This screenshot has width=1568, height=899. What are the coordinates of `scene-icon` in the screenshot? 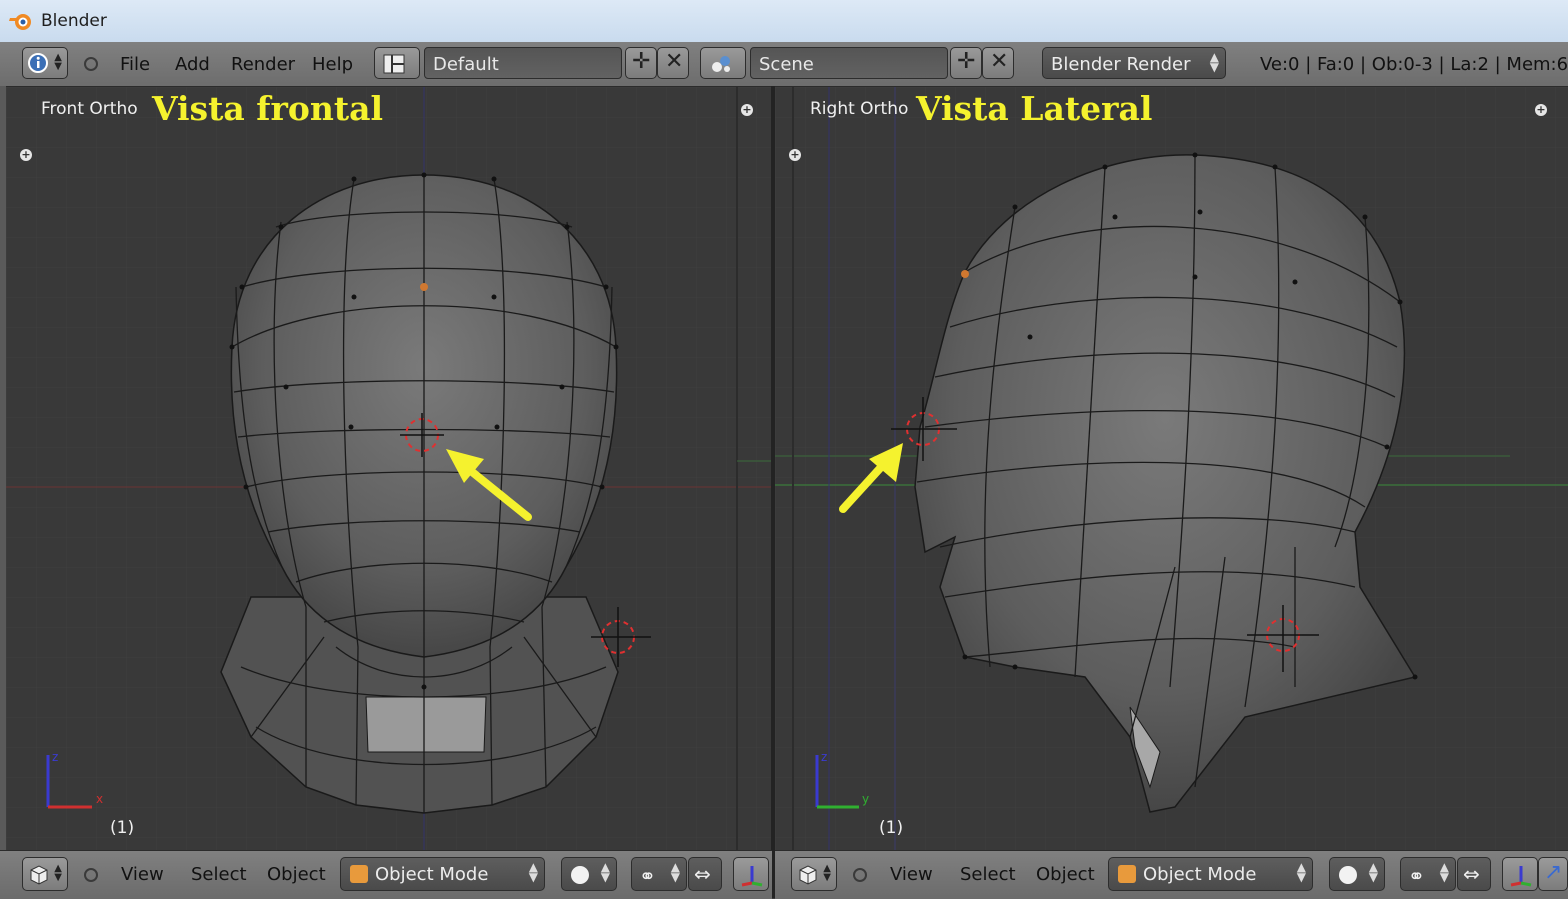 It's located at (721, 64).